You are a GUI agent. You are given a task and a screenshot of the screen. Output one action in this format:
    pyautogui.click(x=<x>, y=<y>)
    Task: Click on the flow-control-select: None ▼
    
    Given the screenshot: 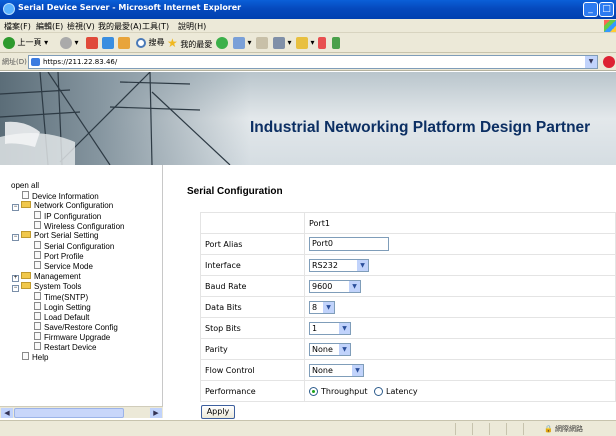 What is the action you would take?
    pyautogui.click(x=336, y=370)
    